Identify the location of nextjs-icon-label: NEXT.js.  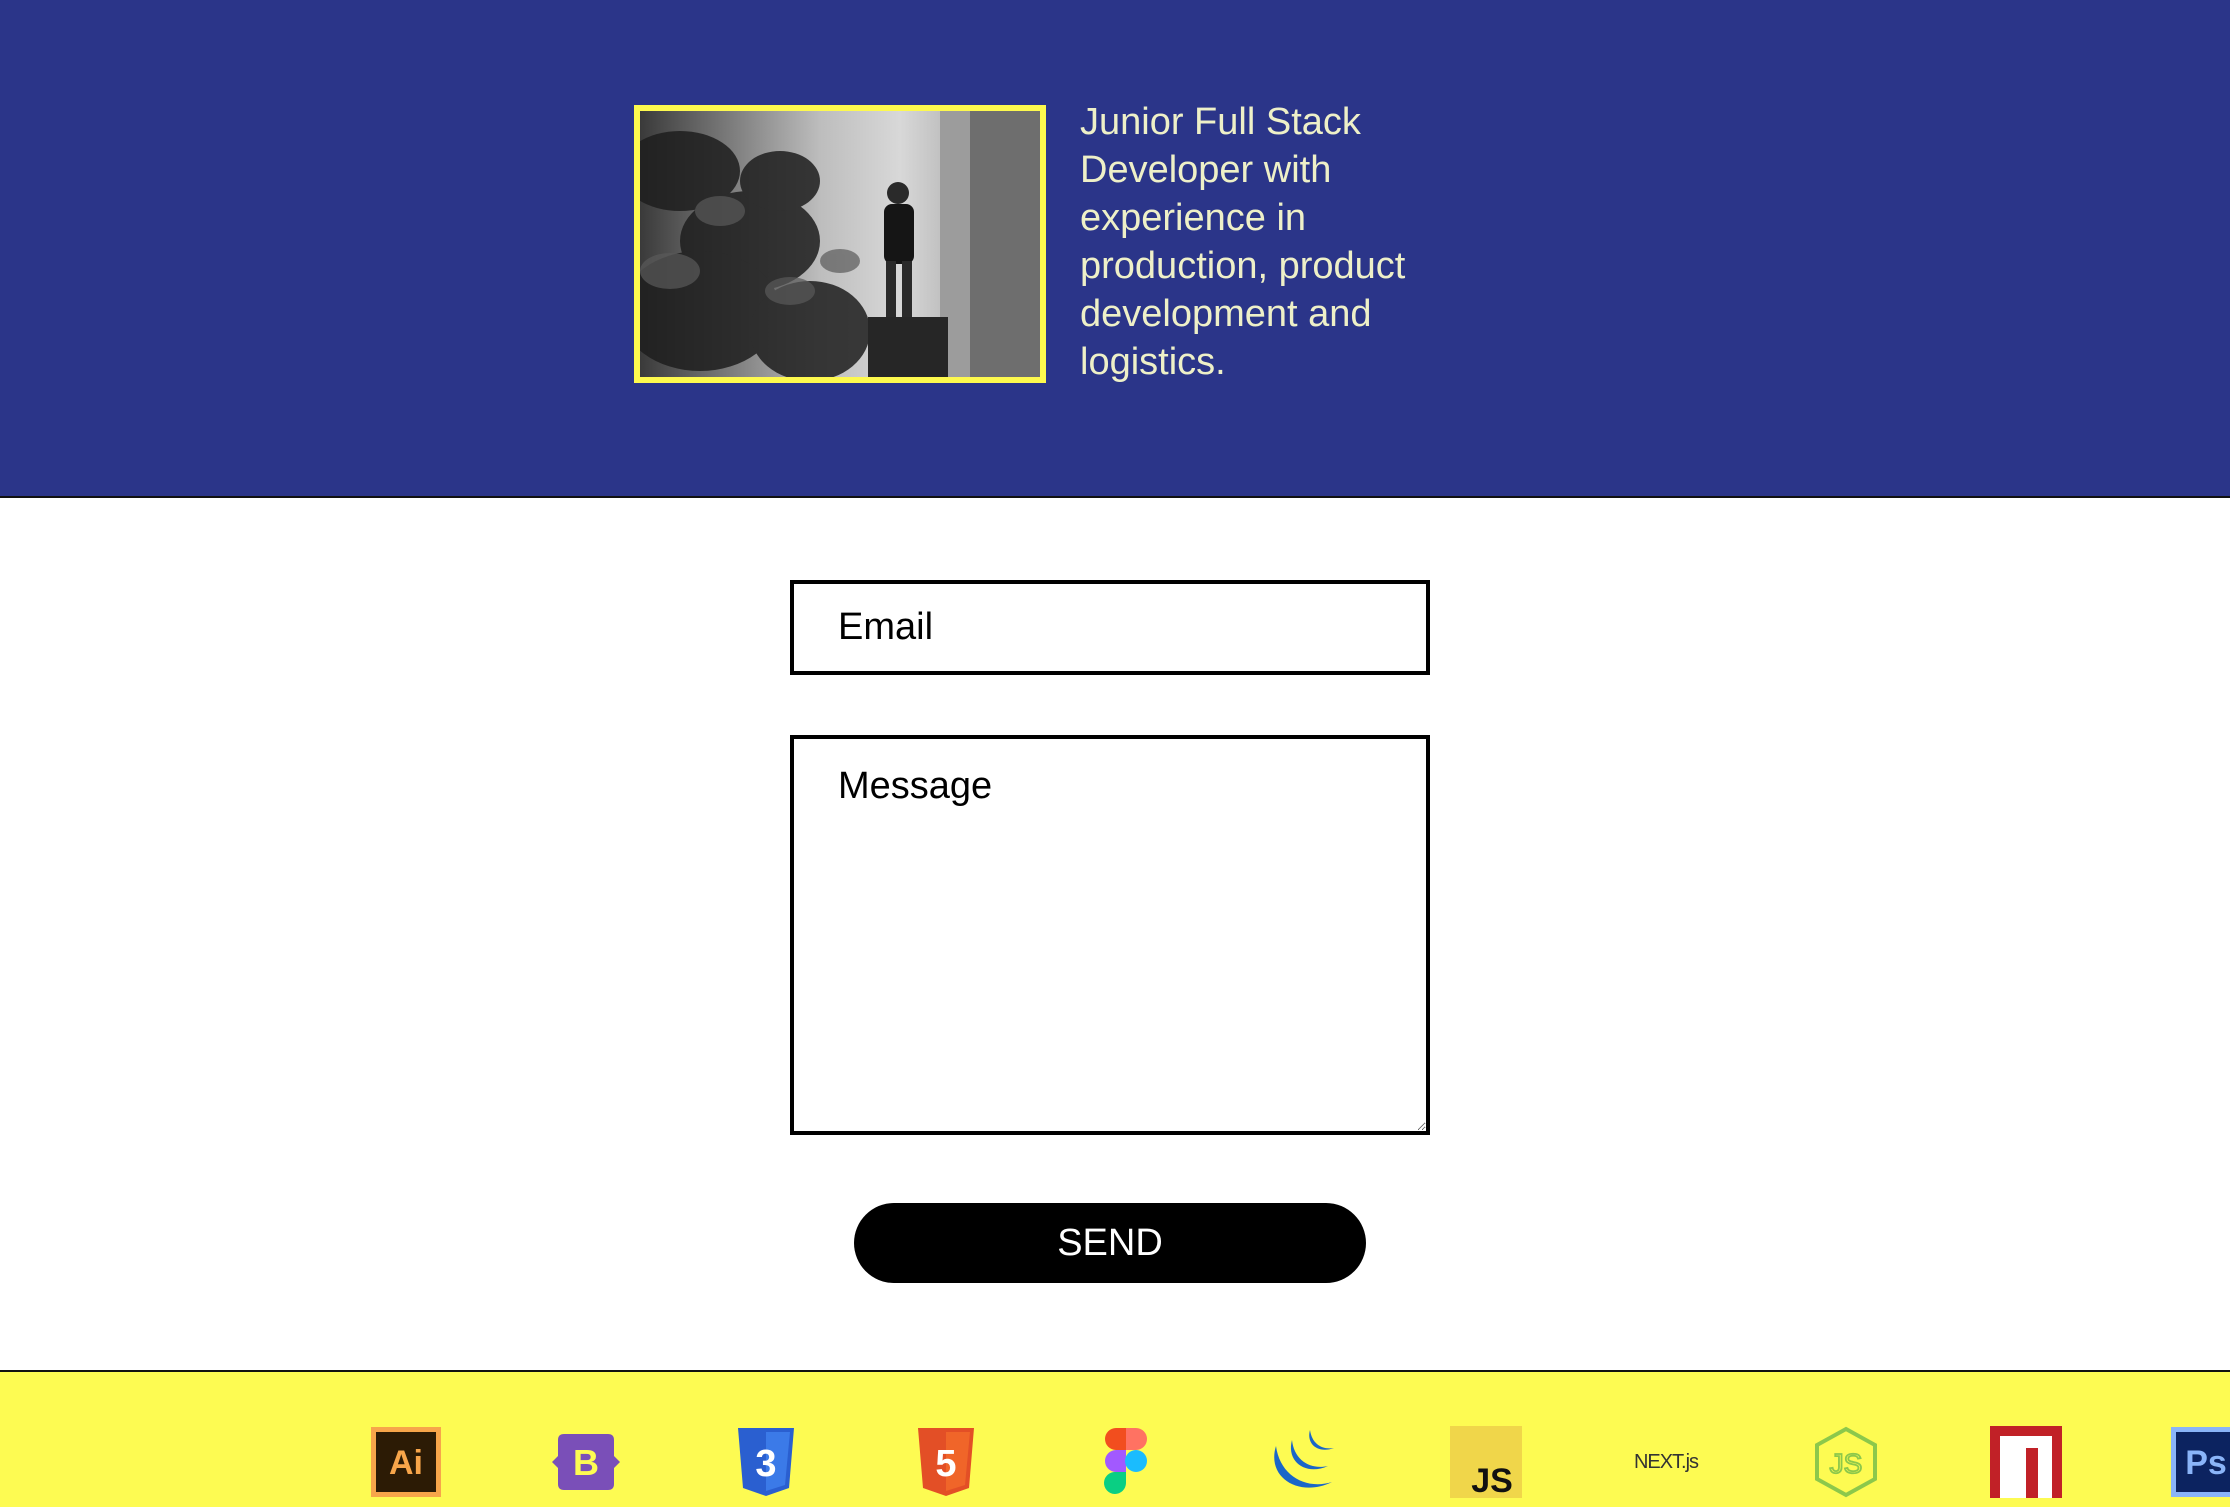
(1666, 1462).